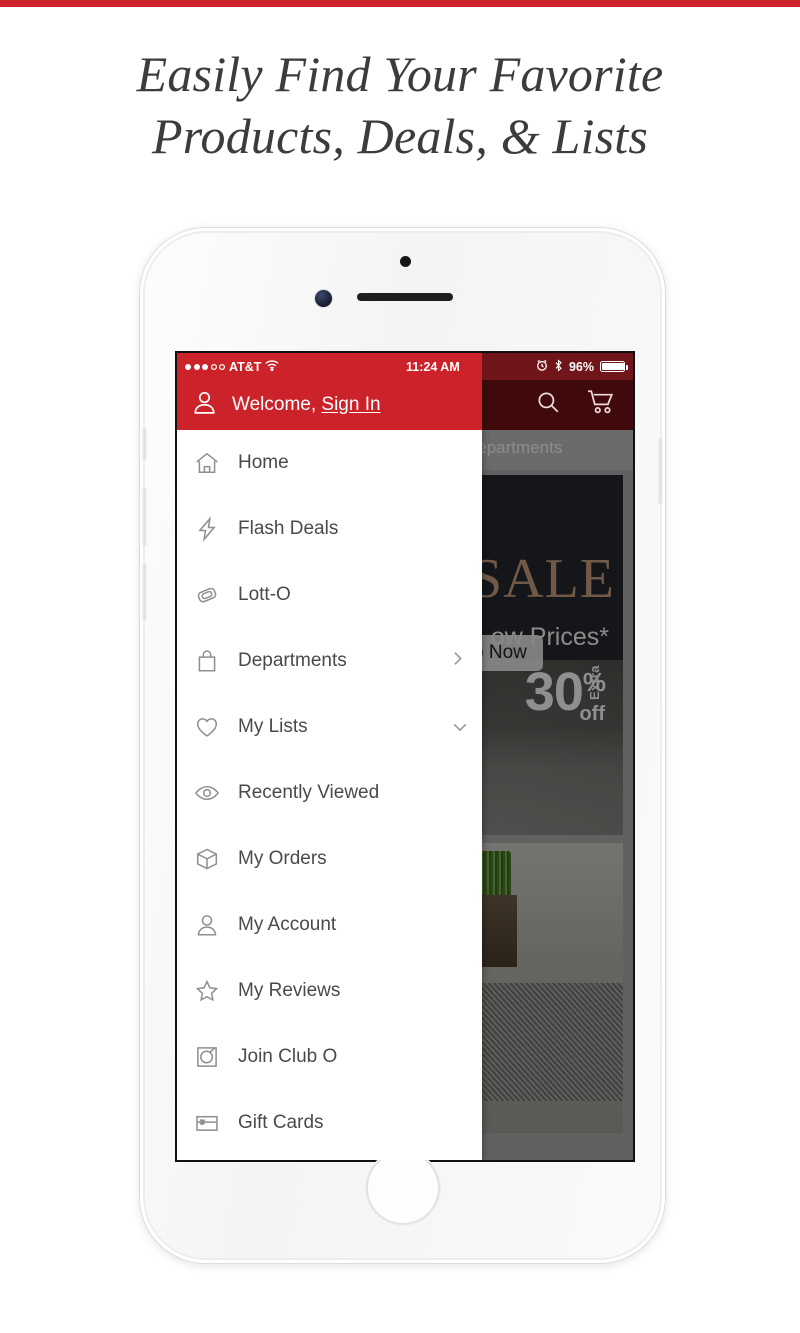 This screenshot has width=800, height=1333. What do you see at coordinates (207, 727) in the screenshot?
I see `heart-icon` at bounding box center [207, 727].